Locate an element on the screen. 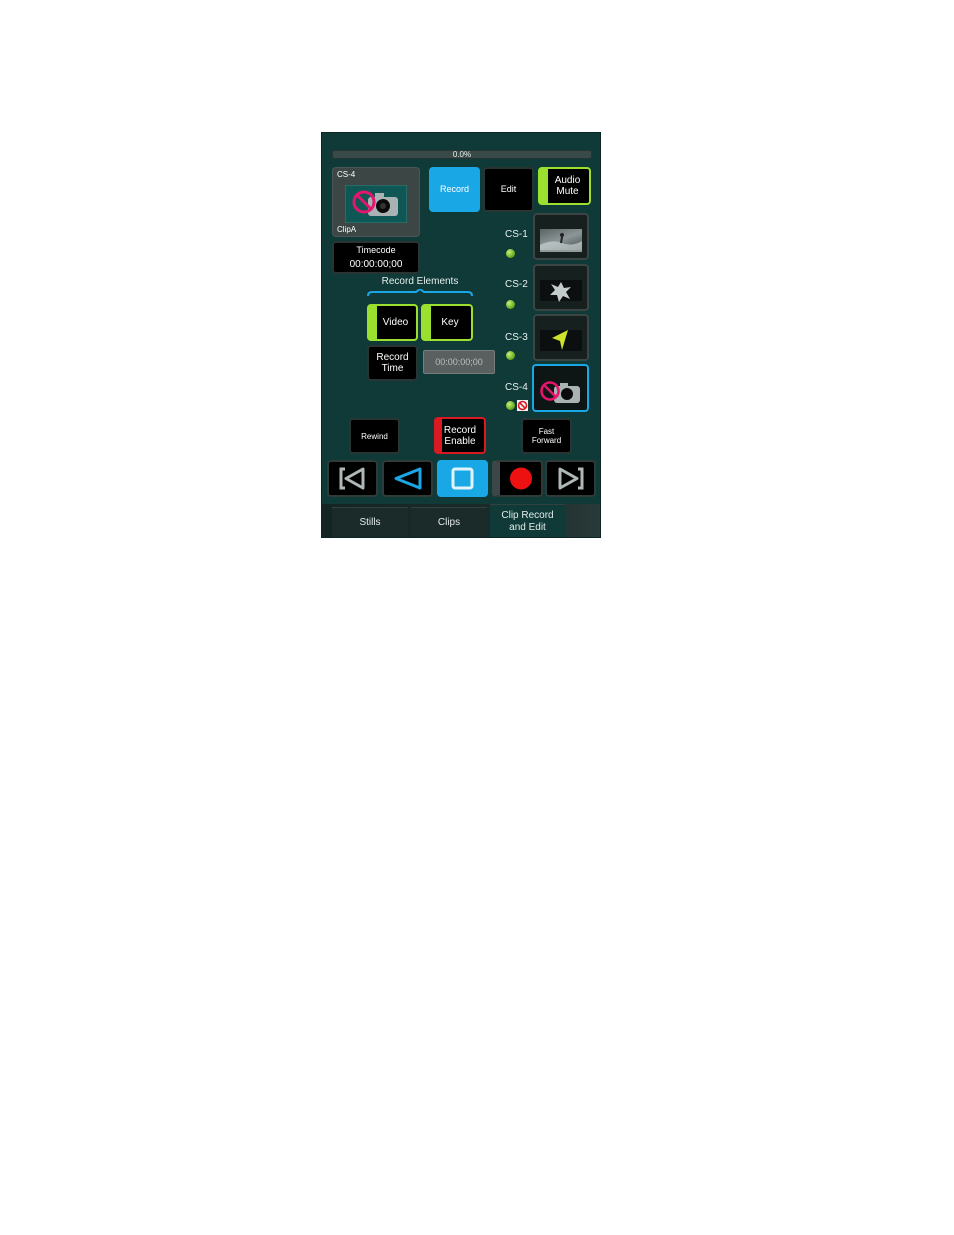  play-reverse-icon is located at coordinates (408, 478).